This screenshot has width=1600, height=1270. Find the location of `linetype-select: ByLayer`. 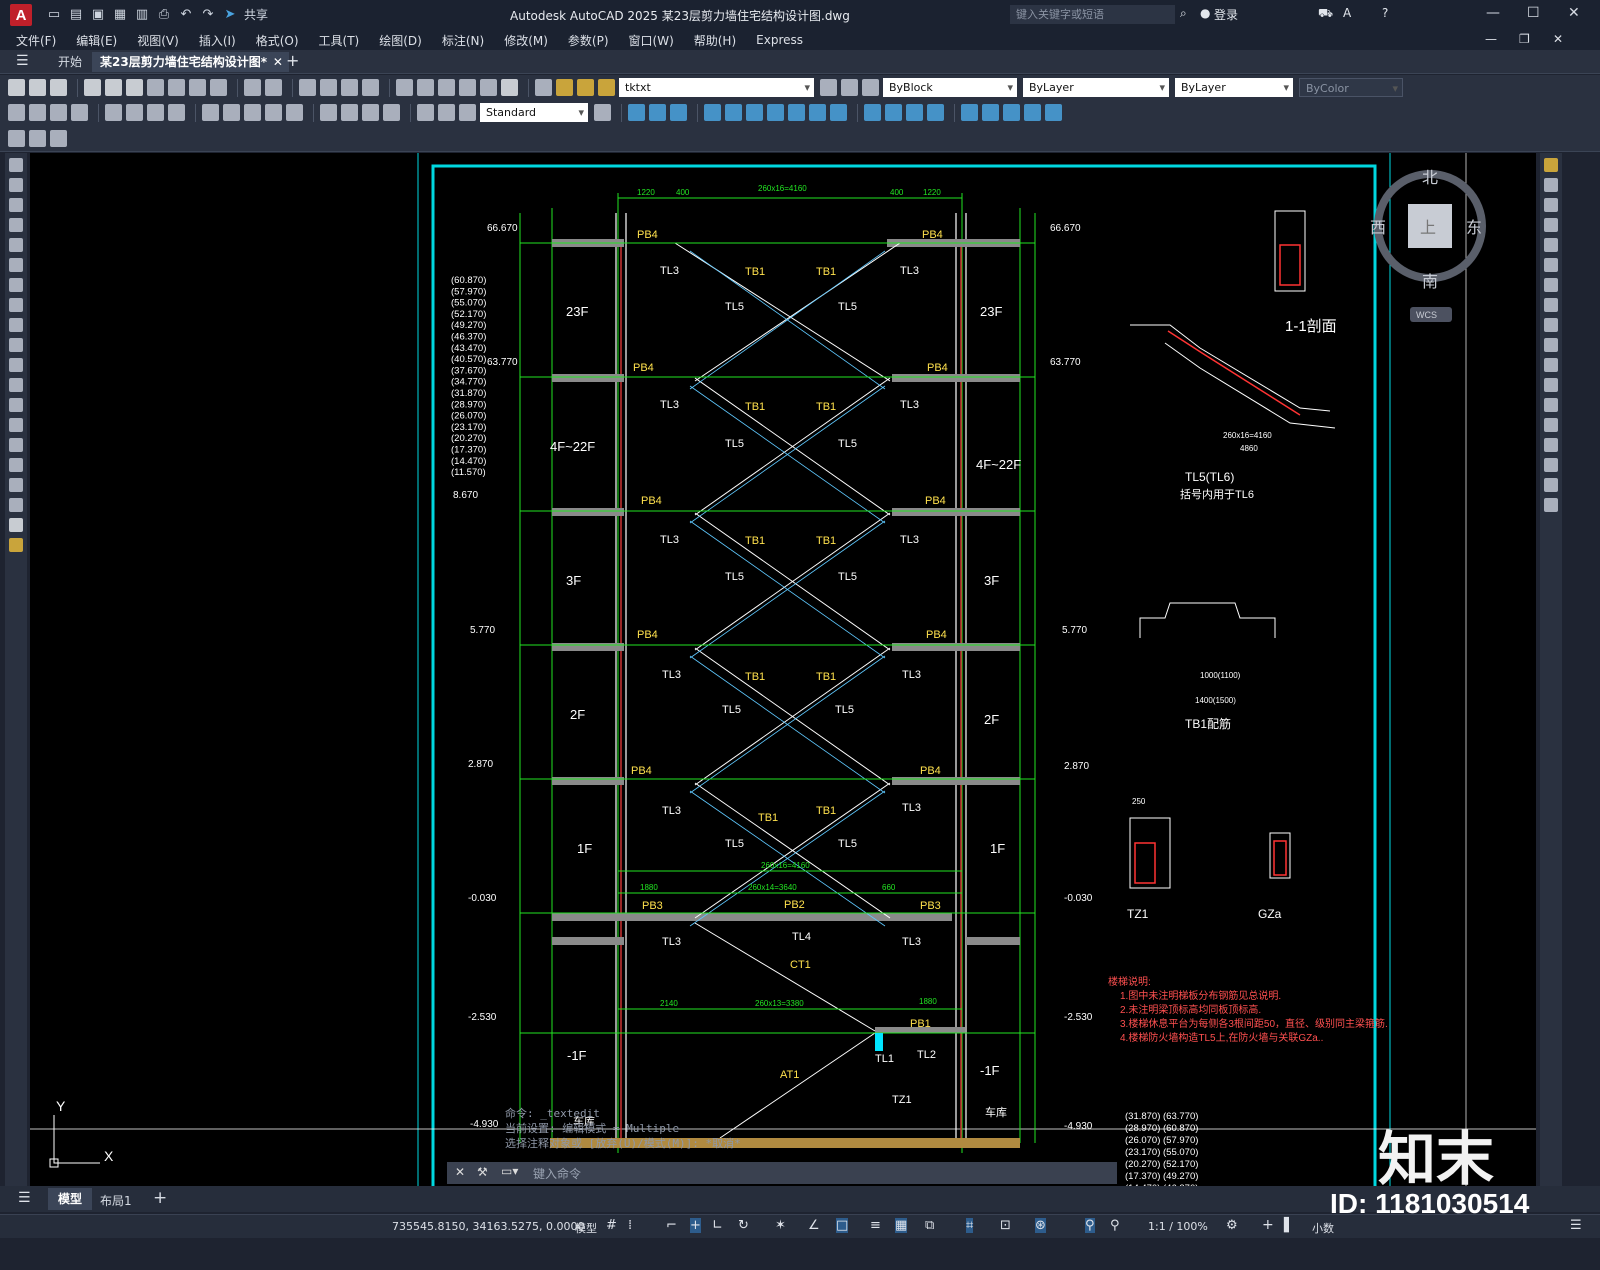

linetype-select: ByLayer is located at coordinates (1096, 87).